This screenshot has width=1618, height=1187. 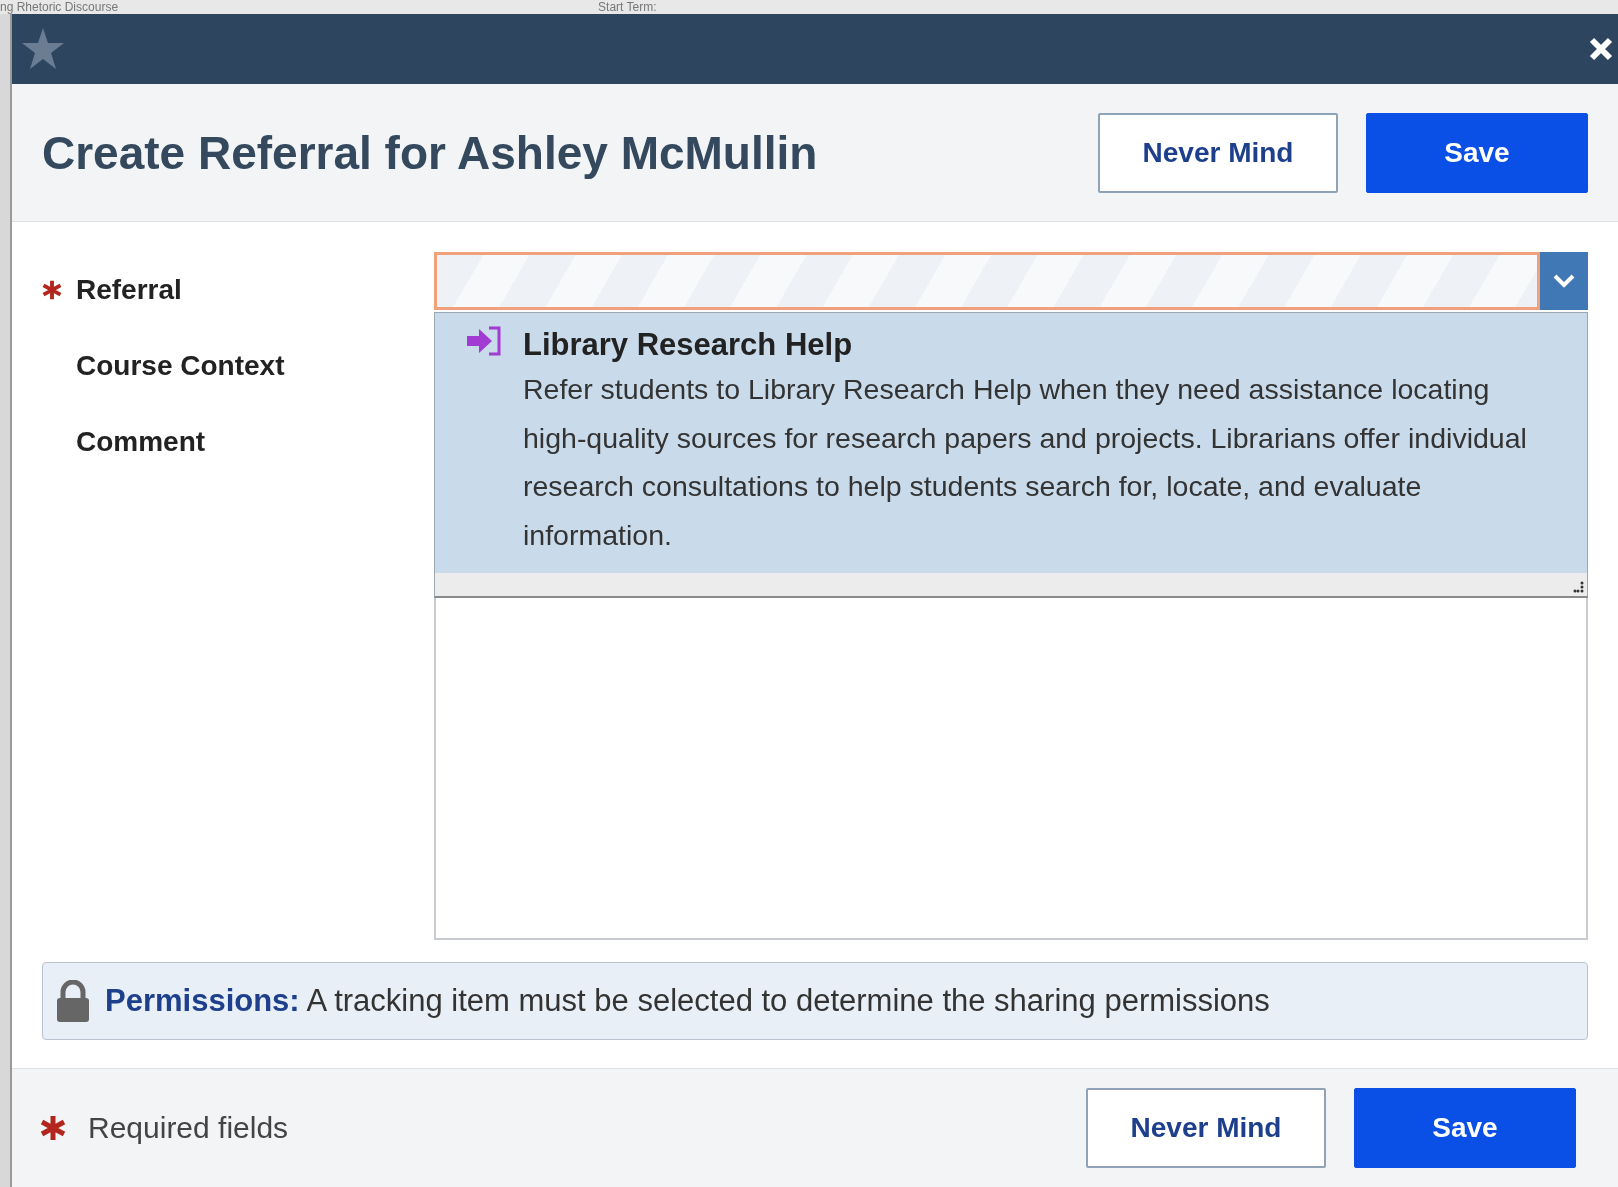 What do you see at coordinates (484, 341) in the screenshot?
I see `sign-in-arrow-icon` at bounding box center [484, 341].